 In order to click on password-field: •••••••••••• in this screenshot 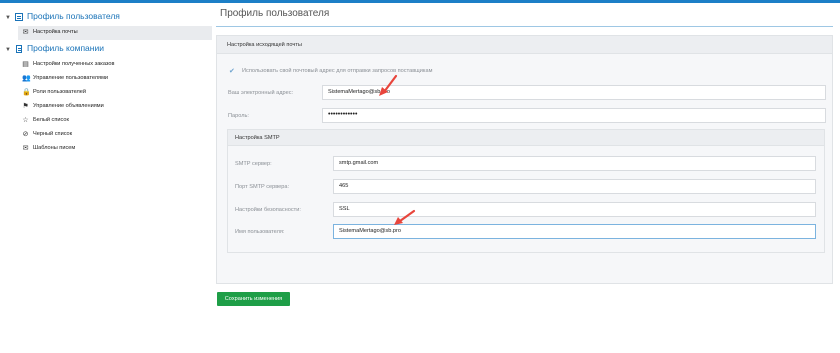, I will do `click(574, 115)`.